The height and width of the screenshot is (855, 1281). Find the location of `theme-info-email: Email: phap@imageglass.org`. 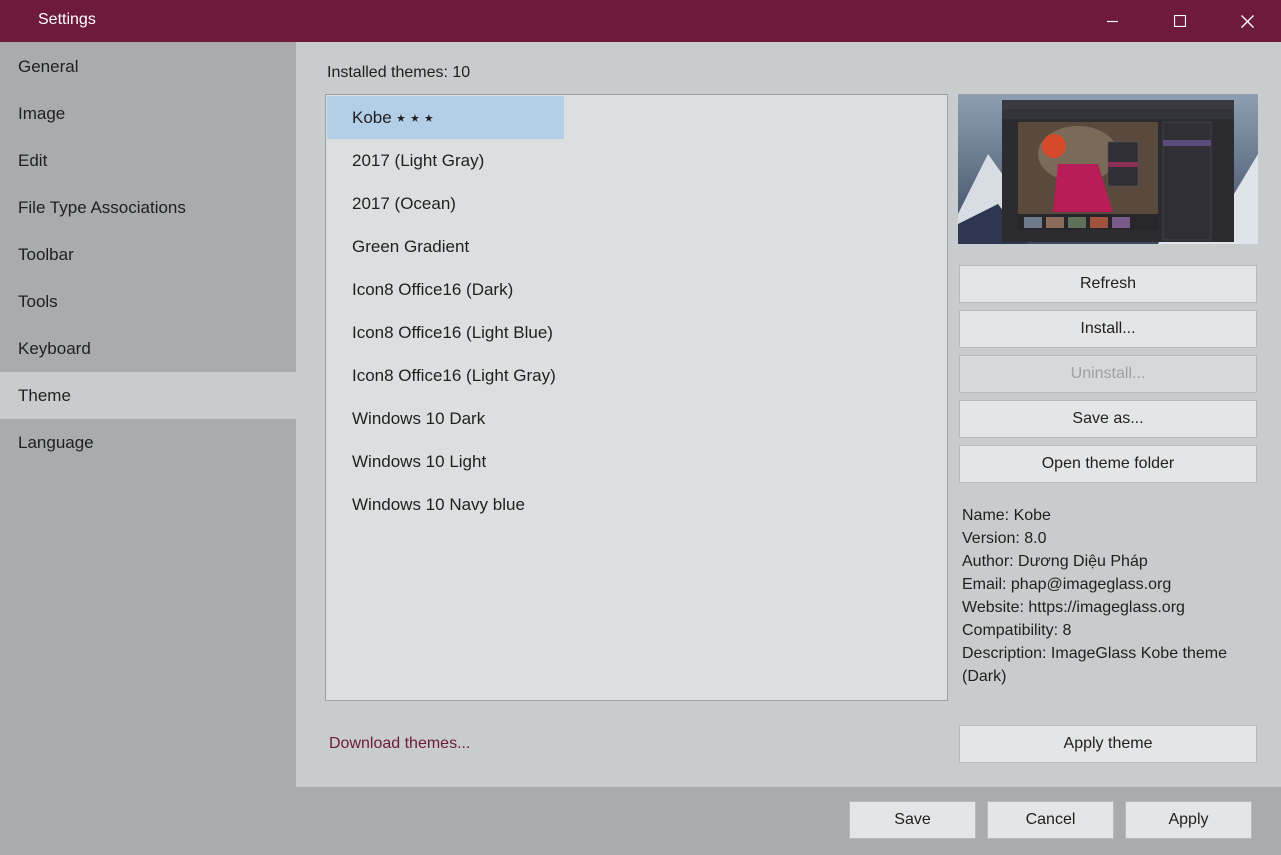

theme-info-email: Email: phap@imageglass.org is located at coordinates (1067, 584).